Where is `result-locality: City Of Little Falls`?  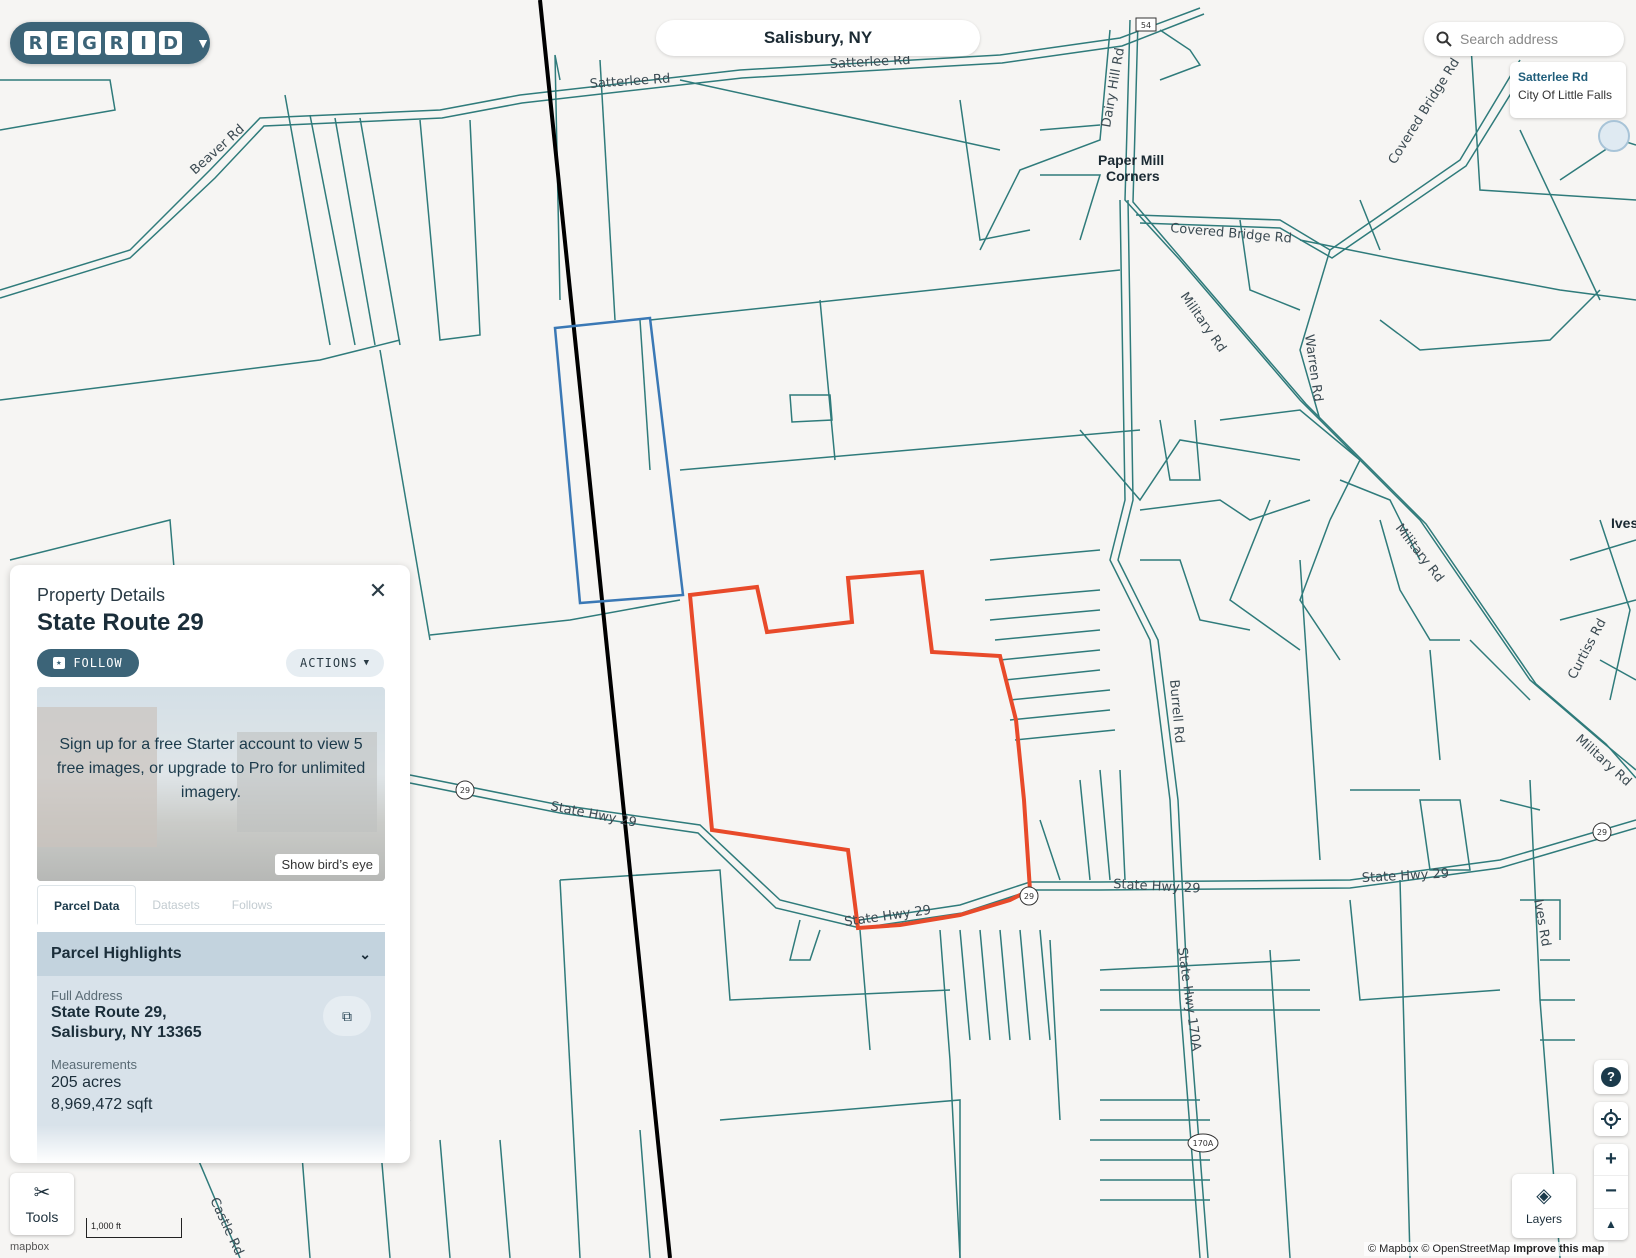 result-locality: City Of Little Falls is located at coordinates (1565, 95).